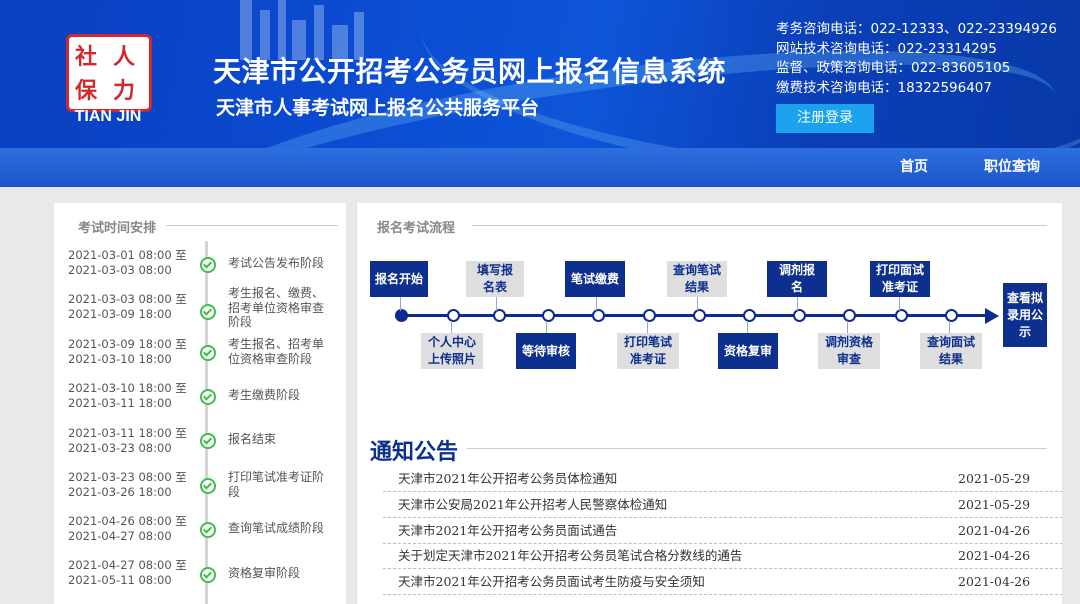  I want to click on flow-step: 报名开始, so click(399, 279).